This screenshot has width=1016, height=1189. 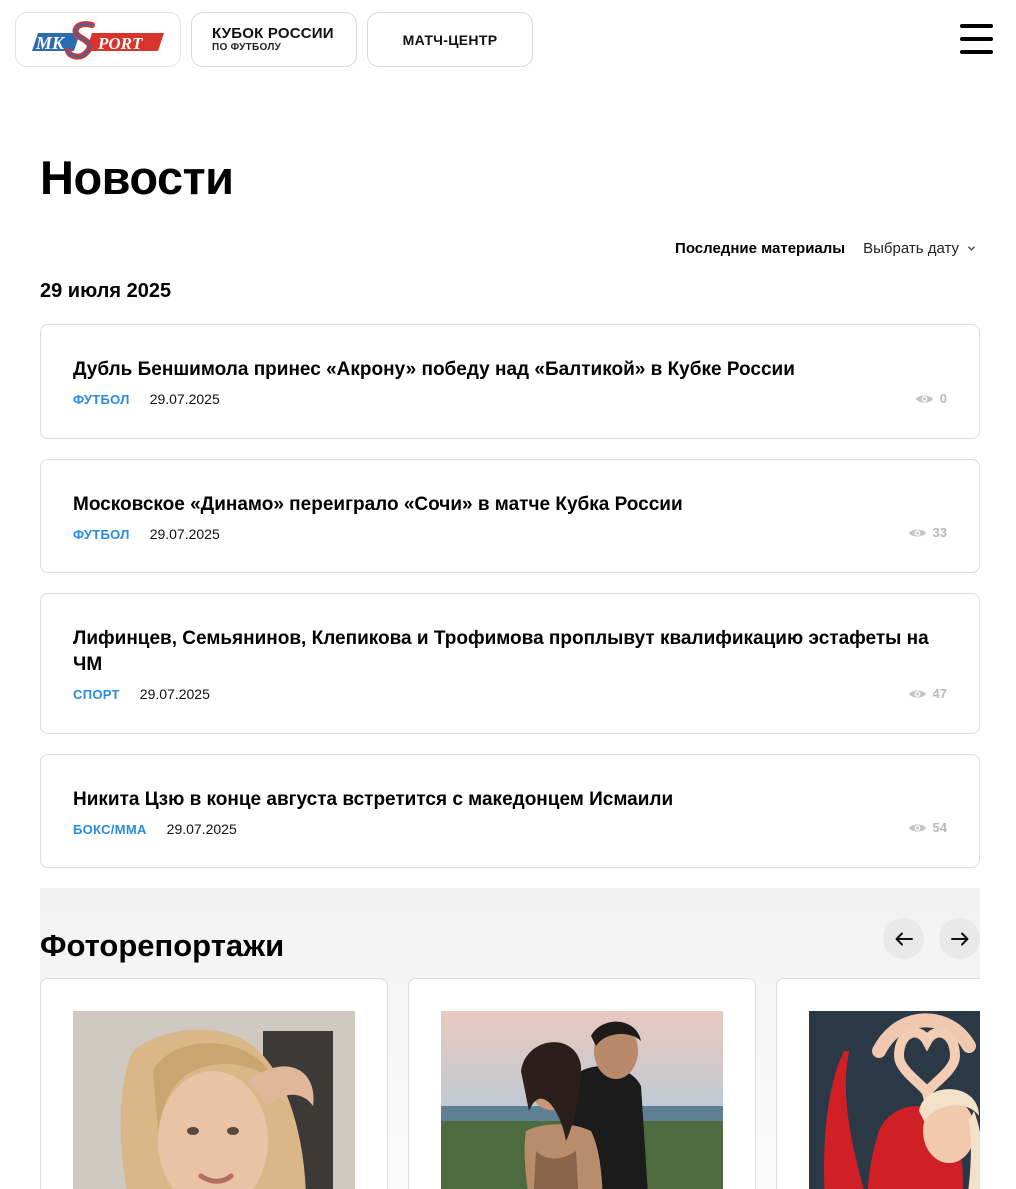 I want to click on match-center-button: МАТЧ-ЦЕНТР, so click(x=450, y=39).